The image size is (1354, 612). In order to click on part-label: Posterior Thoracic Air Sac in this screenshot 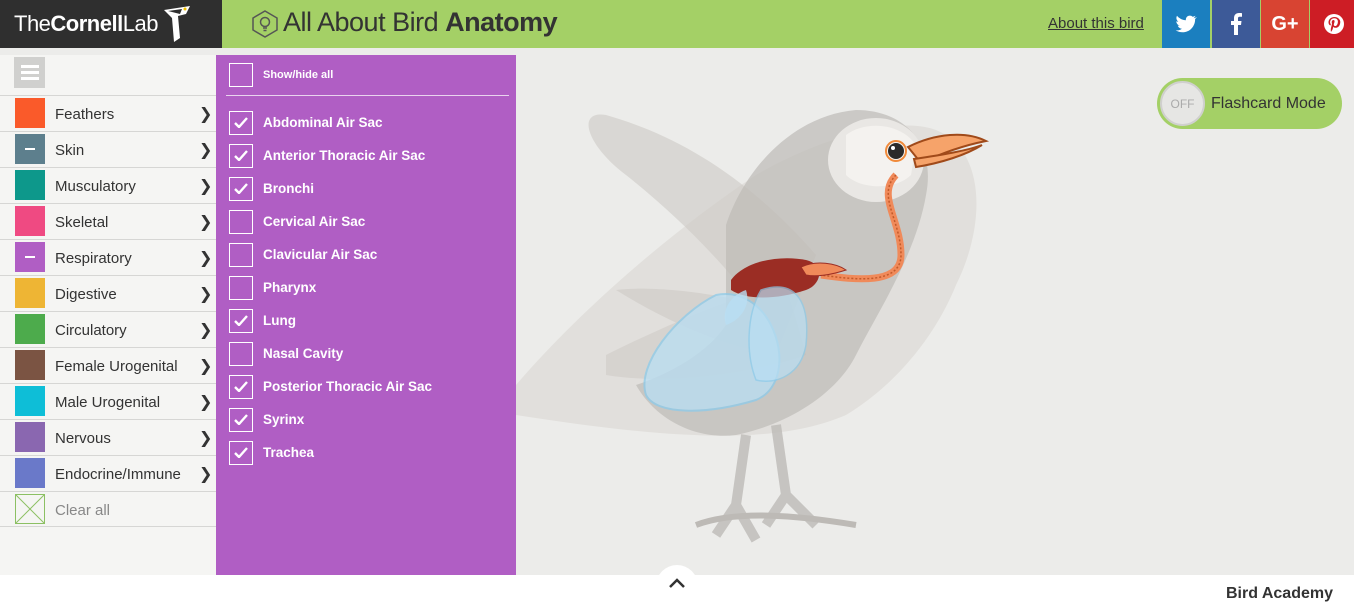, I will do `click(348, 386)`.